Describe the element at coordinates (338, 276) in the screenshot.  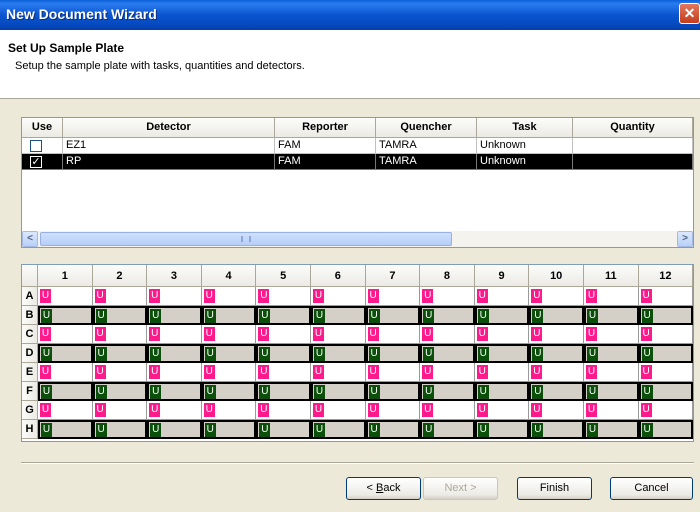
I see `plate-column-header: 6` at that location.